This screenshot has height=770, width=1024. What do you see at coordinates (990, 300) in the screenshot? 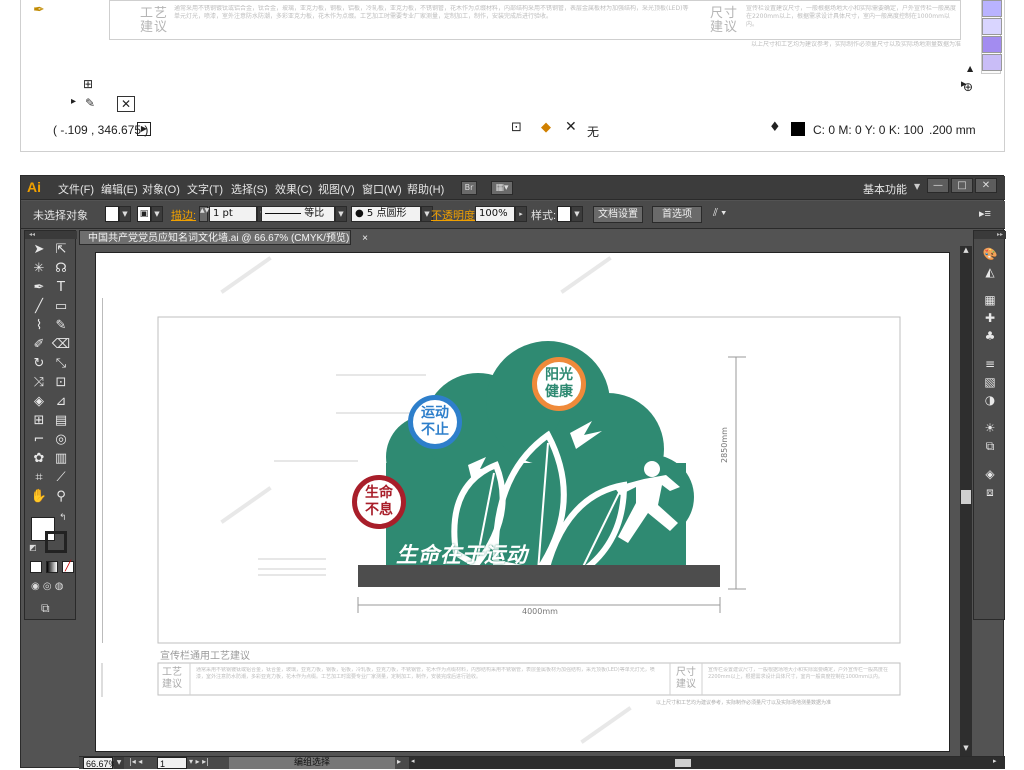
I see `swatches-panel-icon: ▦` at bounding box center [990, 300].